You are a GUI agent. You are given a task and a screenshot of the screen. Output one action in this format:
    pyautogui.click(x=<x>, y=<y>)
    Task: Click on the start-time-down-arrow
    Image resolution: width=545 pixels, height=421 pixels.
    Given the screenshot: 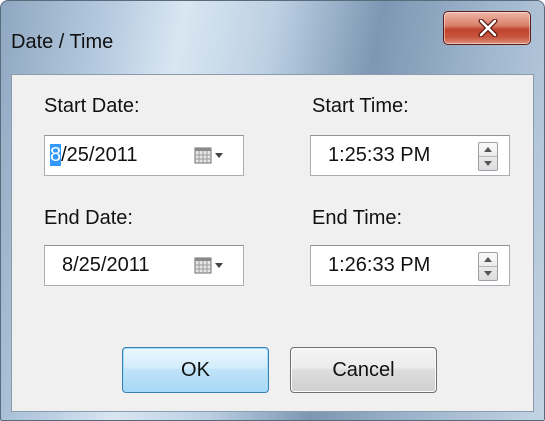 What is the action you would take?
    pyautogui.click(x=488, y=164)
    